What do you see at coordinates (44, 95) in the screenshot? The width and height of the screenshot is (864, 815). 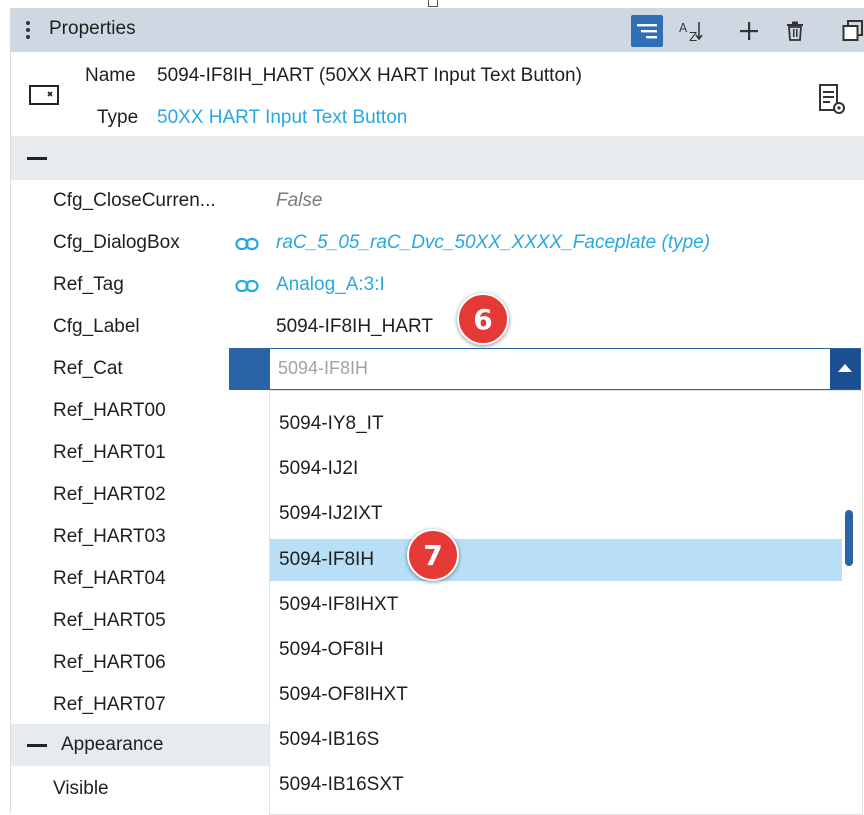 I see `text-button-icon` at bounding box center [44, 95].